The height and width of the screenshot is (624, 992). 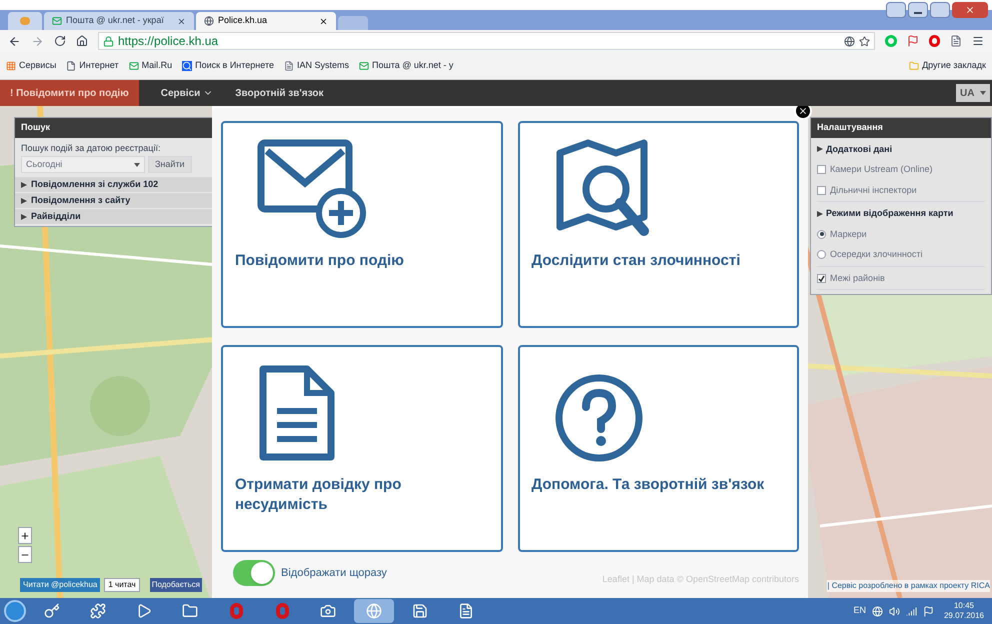 What do you see at coordinates (881, 169) in the screenshot?
I see `option-label: Камери Ustream (Online)` at bounding box center [881, 169].